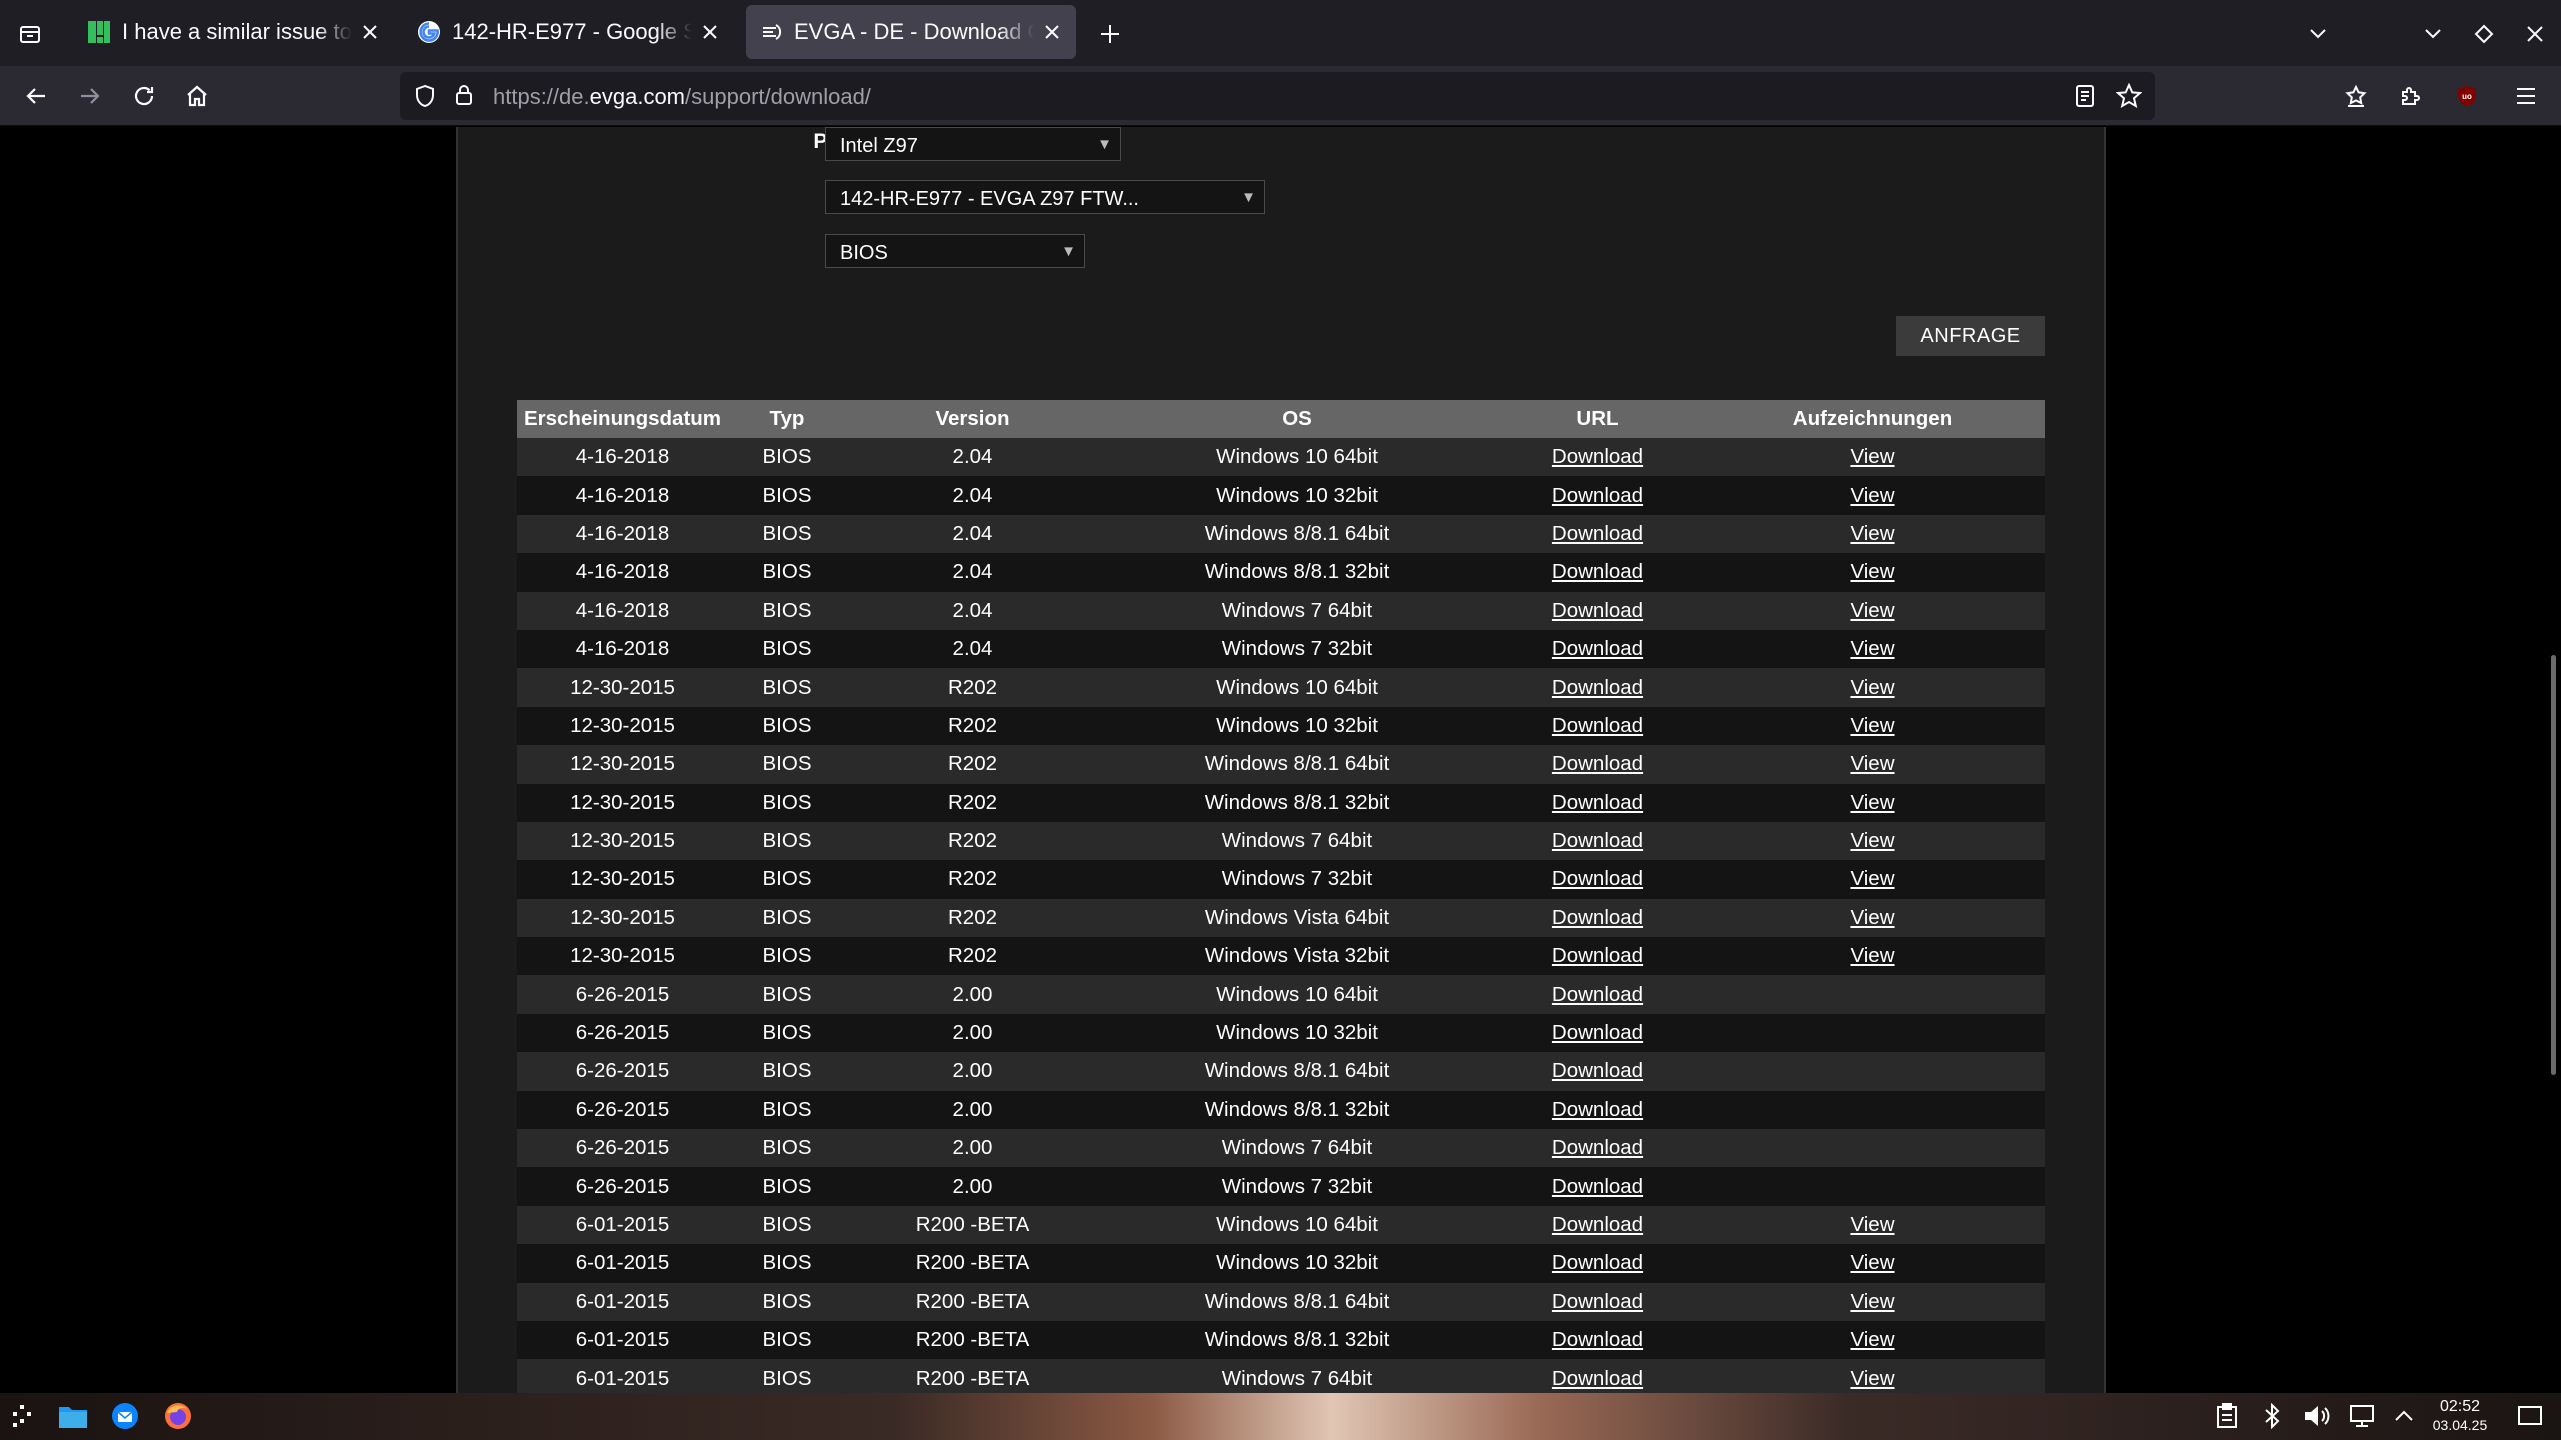  I want to click on file-manager-button, so click(73, 1416).